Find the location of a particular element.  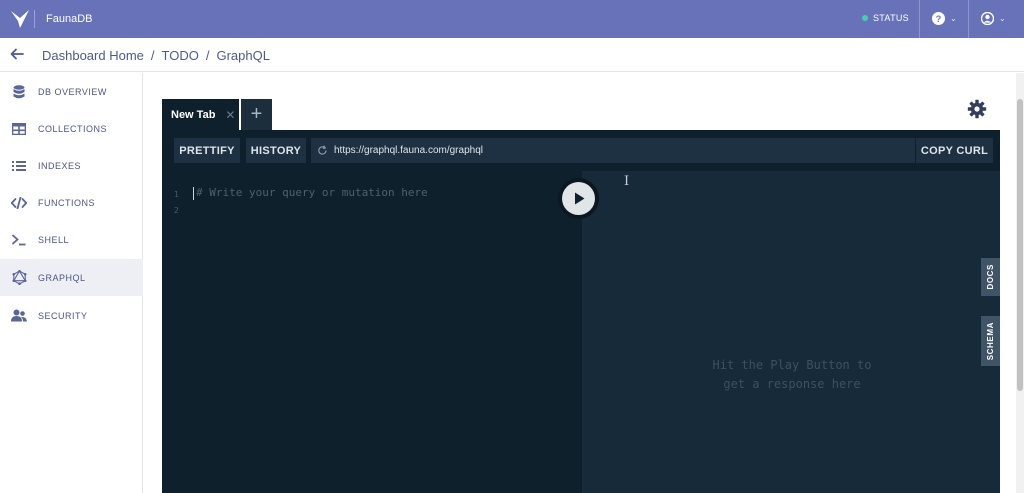

reload-icon is located at coordinates (322, 150).